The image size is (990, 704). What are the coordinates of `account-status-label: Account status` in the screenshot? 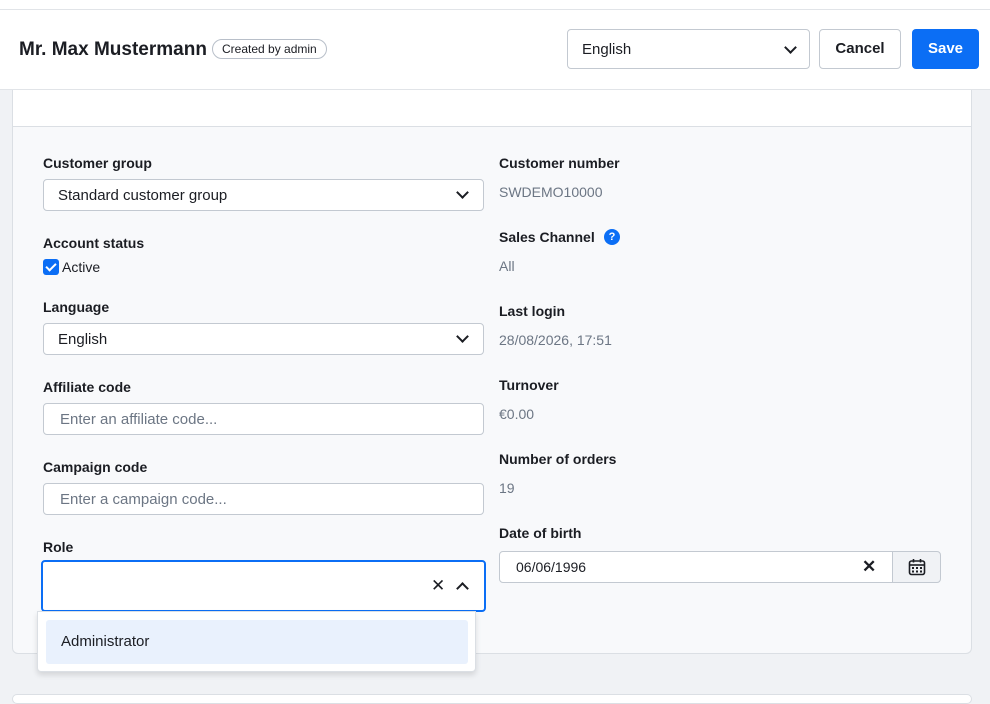 It's located at (94, 243).